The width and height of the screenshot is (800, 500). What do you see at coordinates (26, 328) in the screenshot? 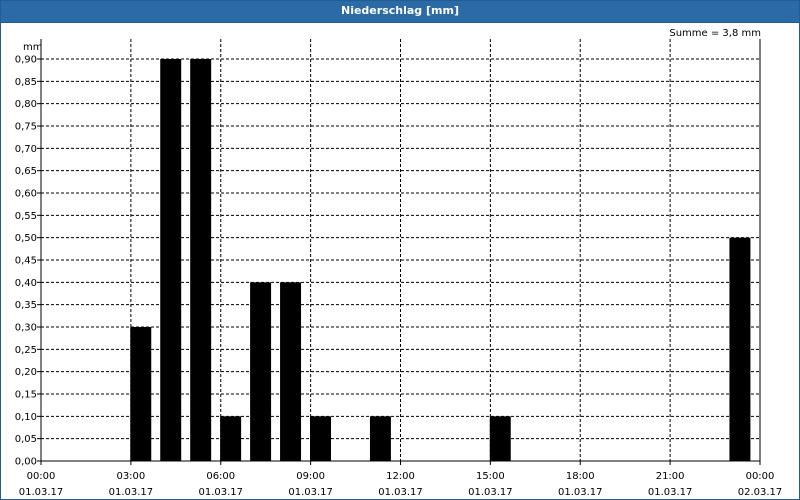
I see `y-tick-label: 0,30` at bounding box center [26, 328].